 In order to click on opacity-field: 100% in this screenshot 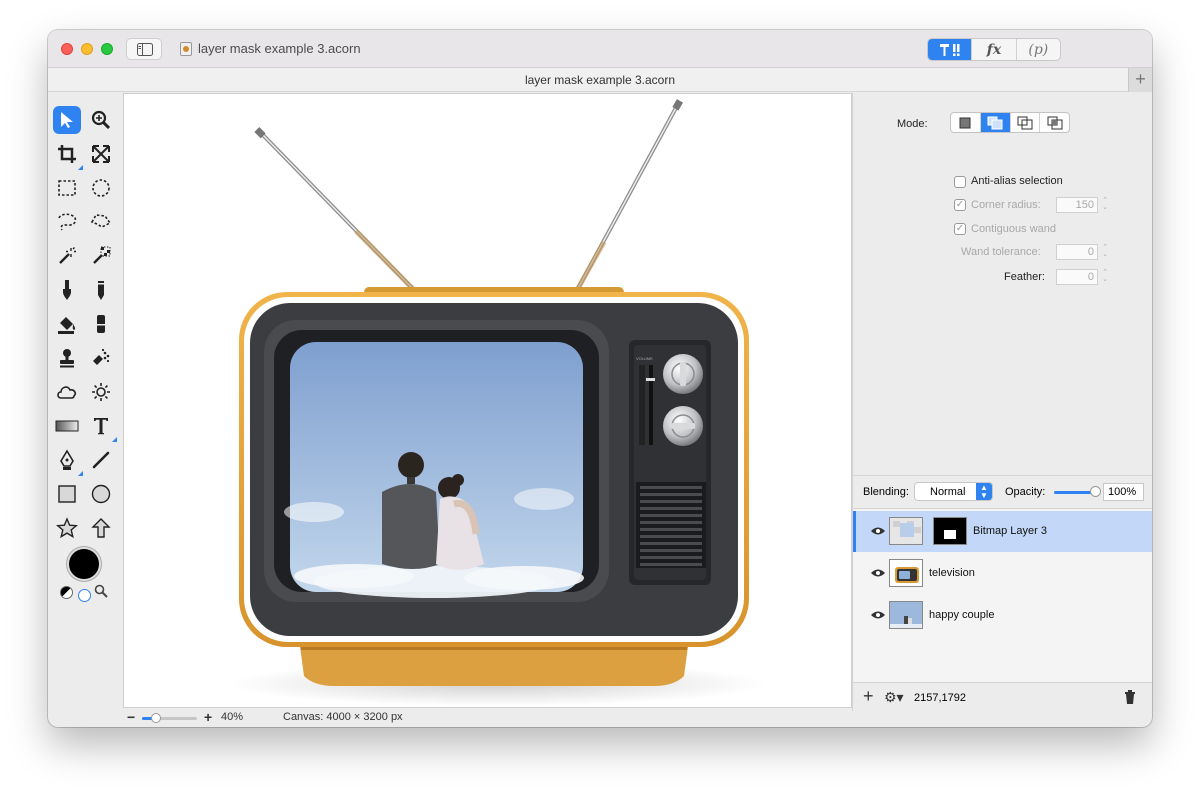, I will do `click(1123, 492)`.